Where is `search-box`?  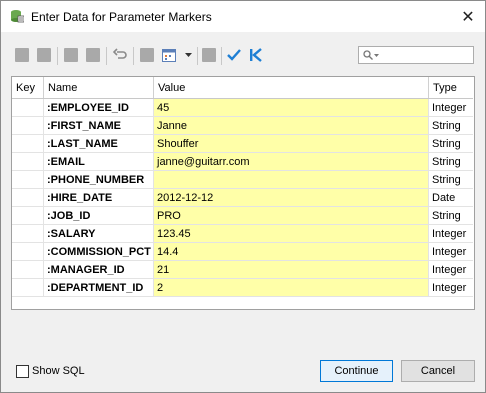
search-box is located at coordinates (416, 55).